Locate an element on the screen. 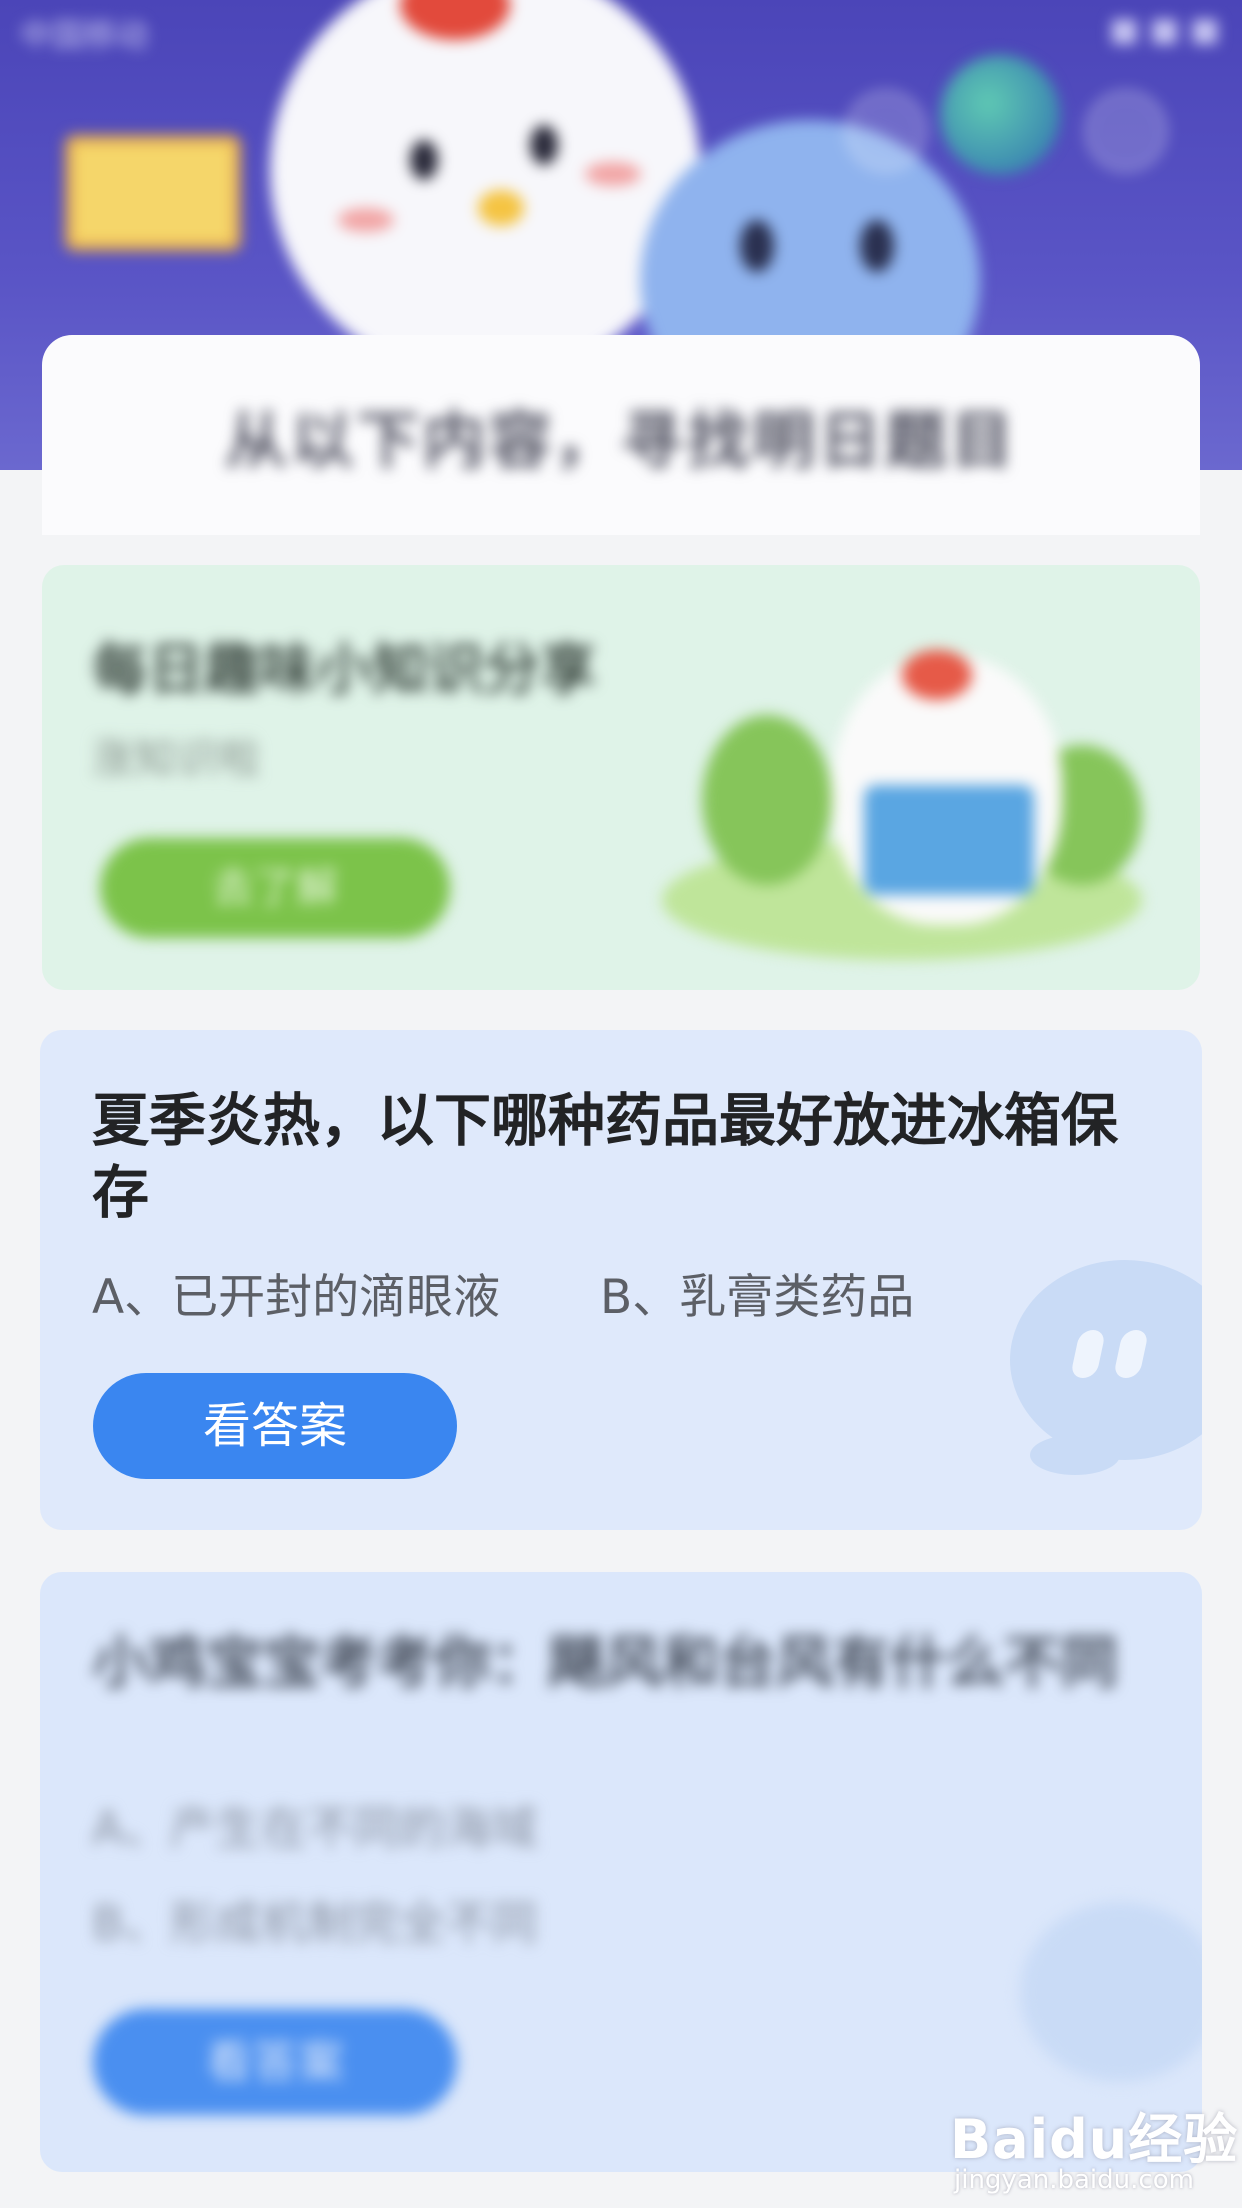 This screenshot has width=1242, height=2208. blue-mascot-eye-left is located at coordinates (757, 246).